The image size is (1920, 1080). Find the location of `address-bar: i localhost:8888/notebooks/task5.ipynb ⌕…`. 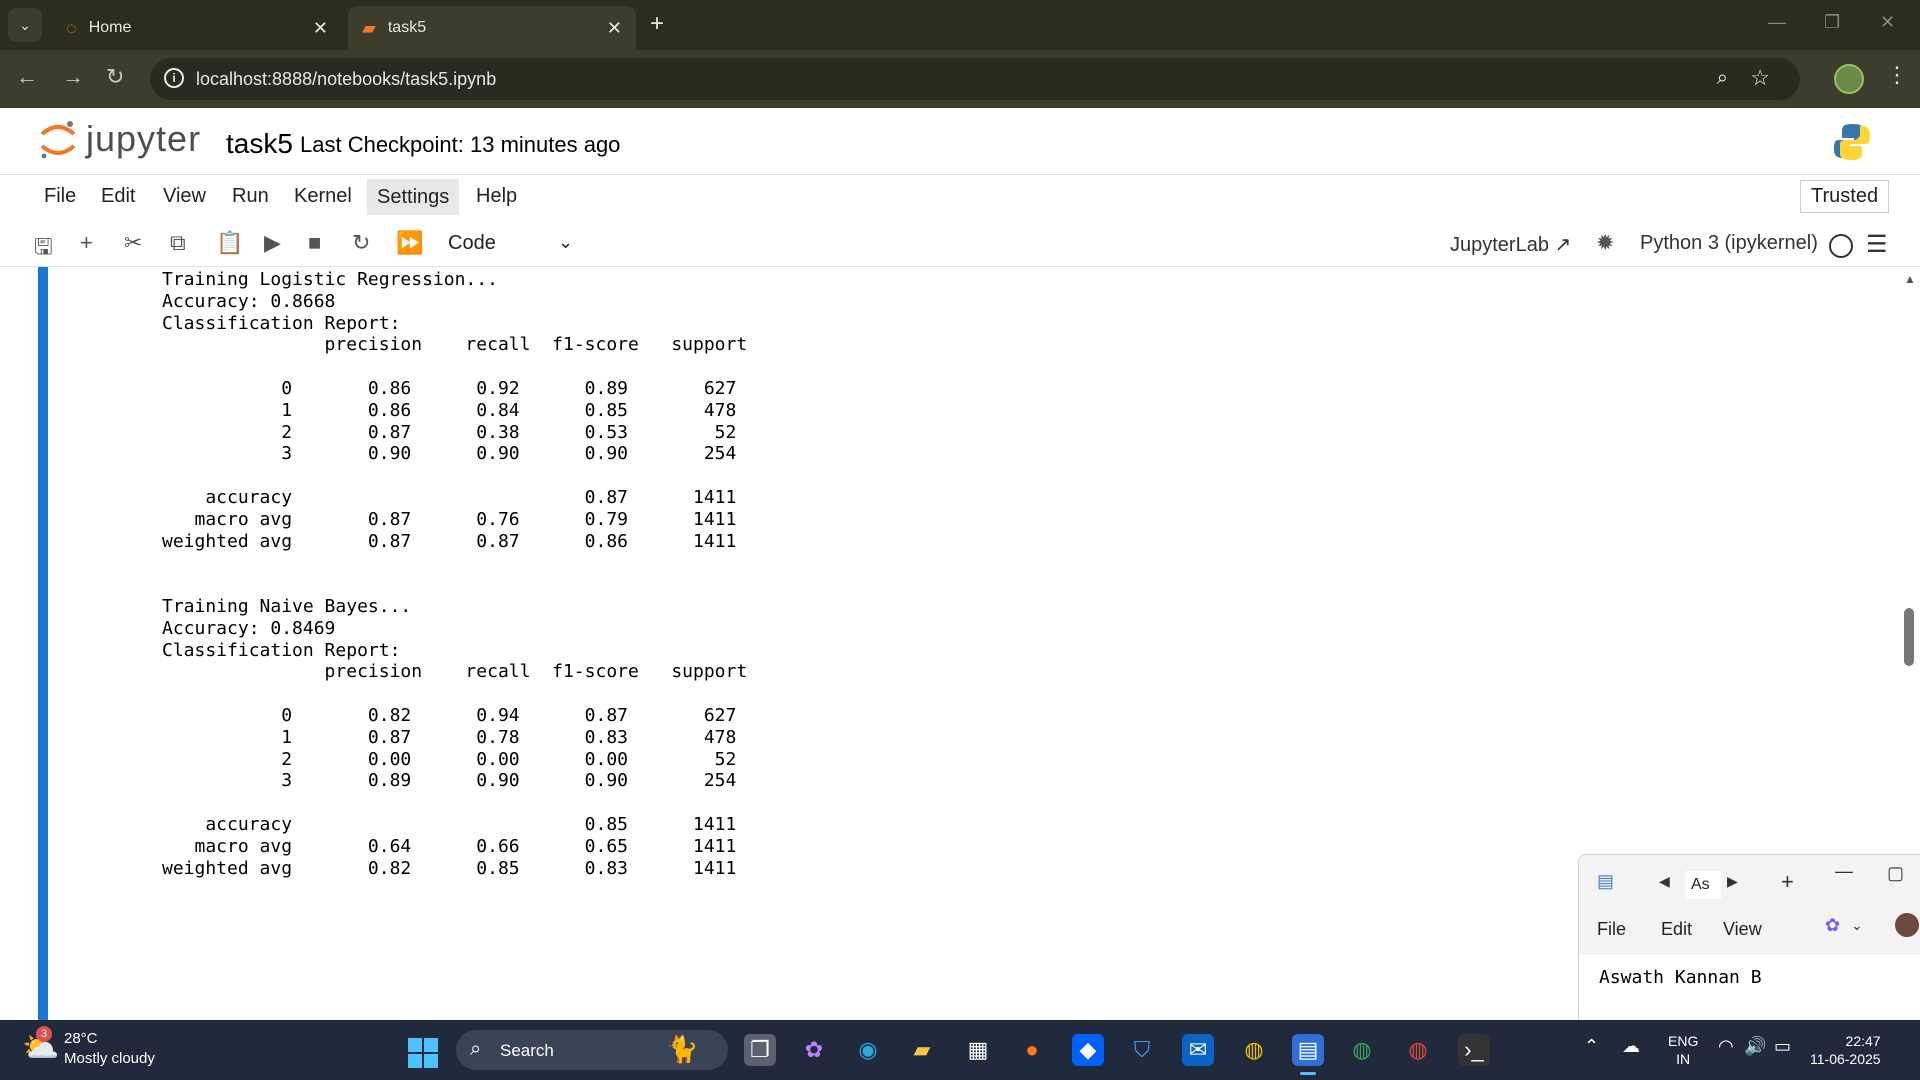

address-bar: i localhost:8888/notebooks/task5.ipynb ⌕… is located at coordinates (975, 79).